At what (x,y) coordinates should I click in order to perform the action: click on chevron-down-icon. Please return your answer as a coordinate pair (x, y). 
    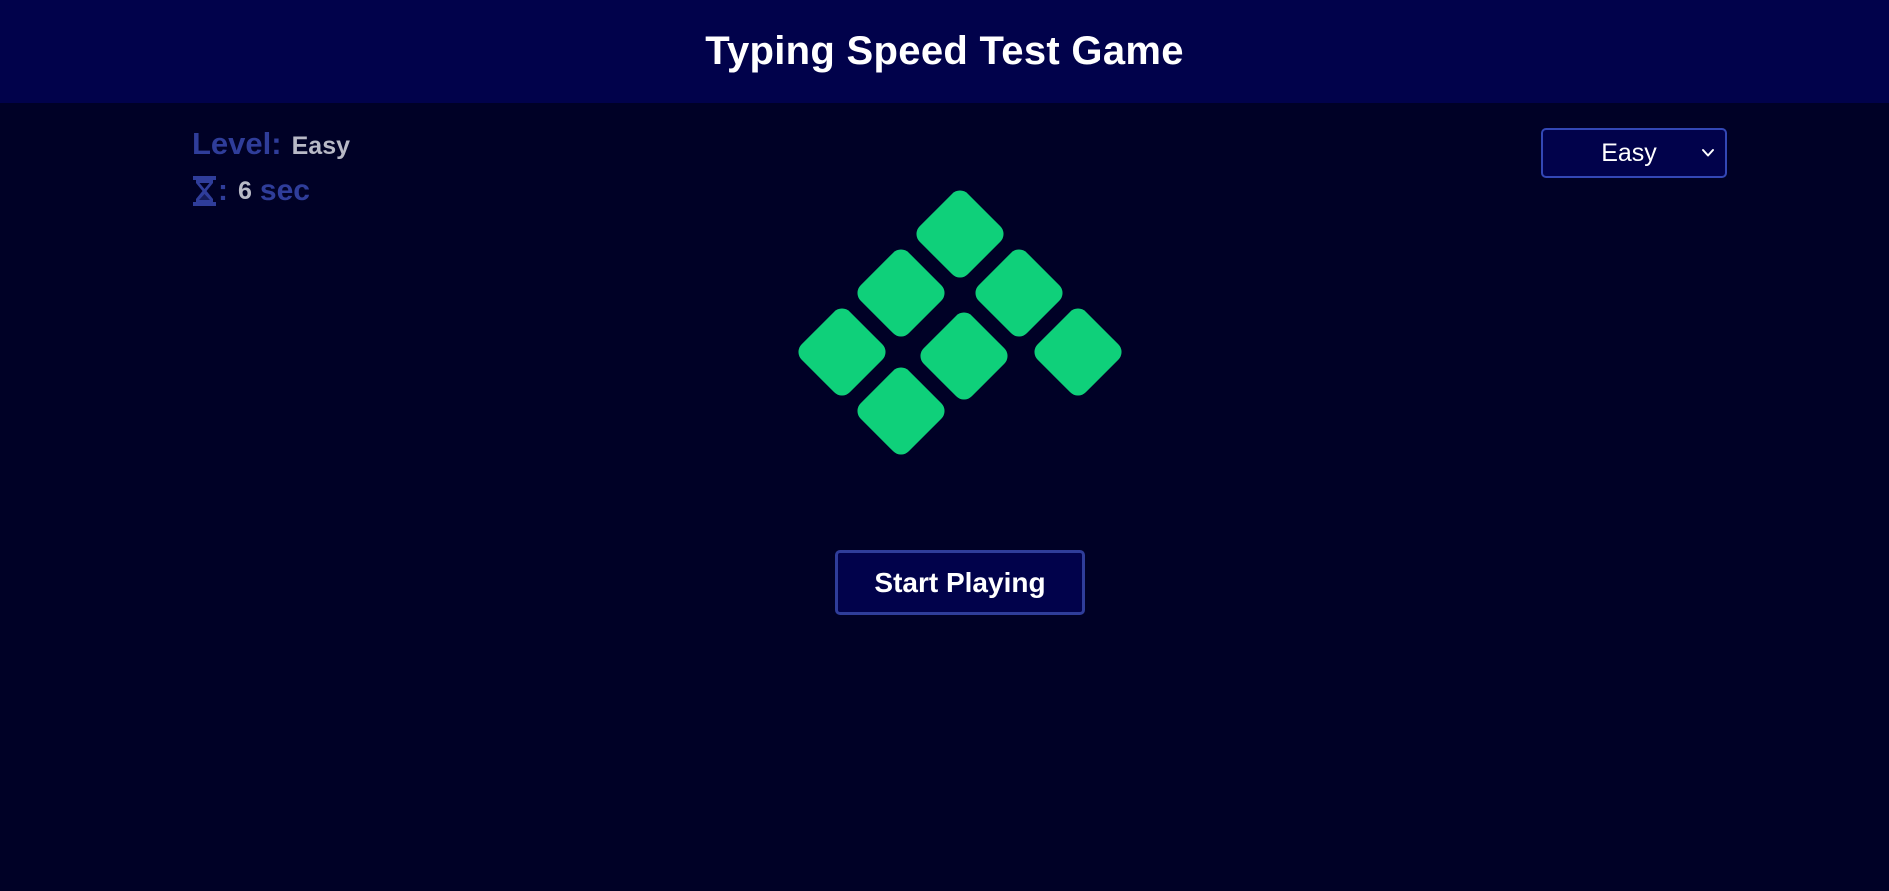
    Looking at the image, I should click on (1708, 153).